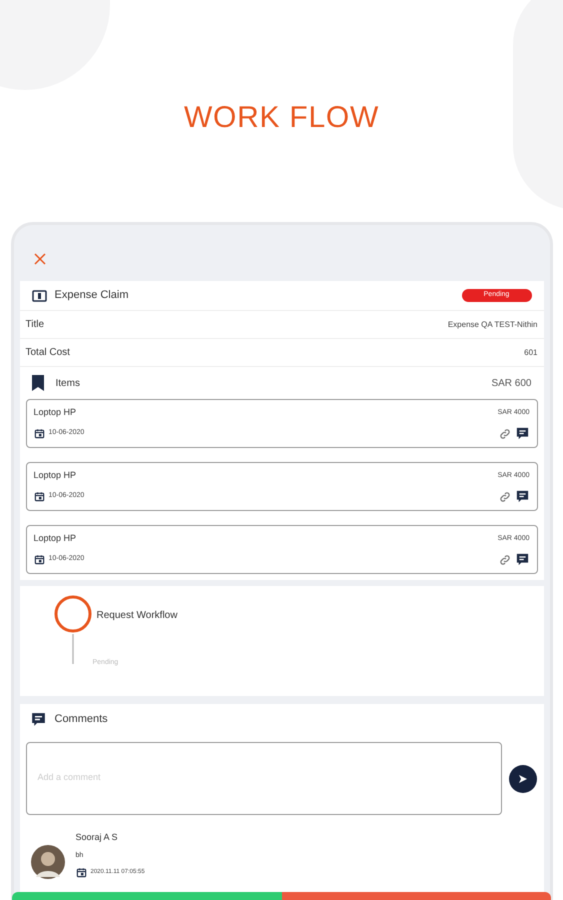 This screenshot has height=900, width=563. I want to click on bookmark-icon, so click(38, 383).